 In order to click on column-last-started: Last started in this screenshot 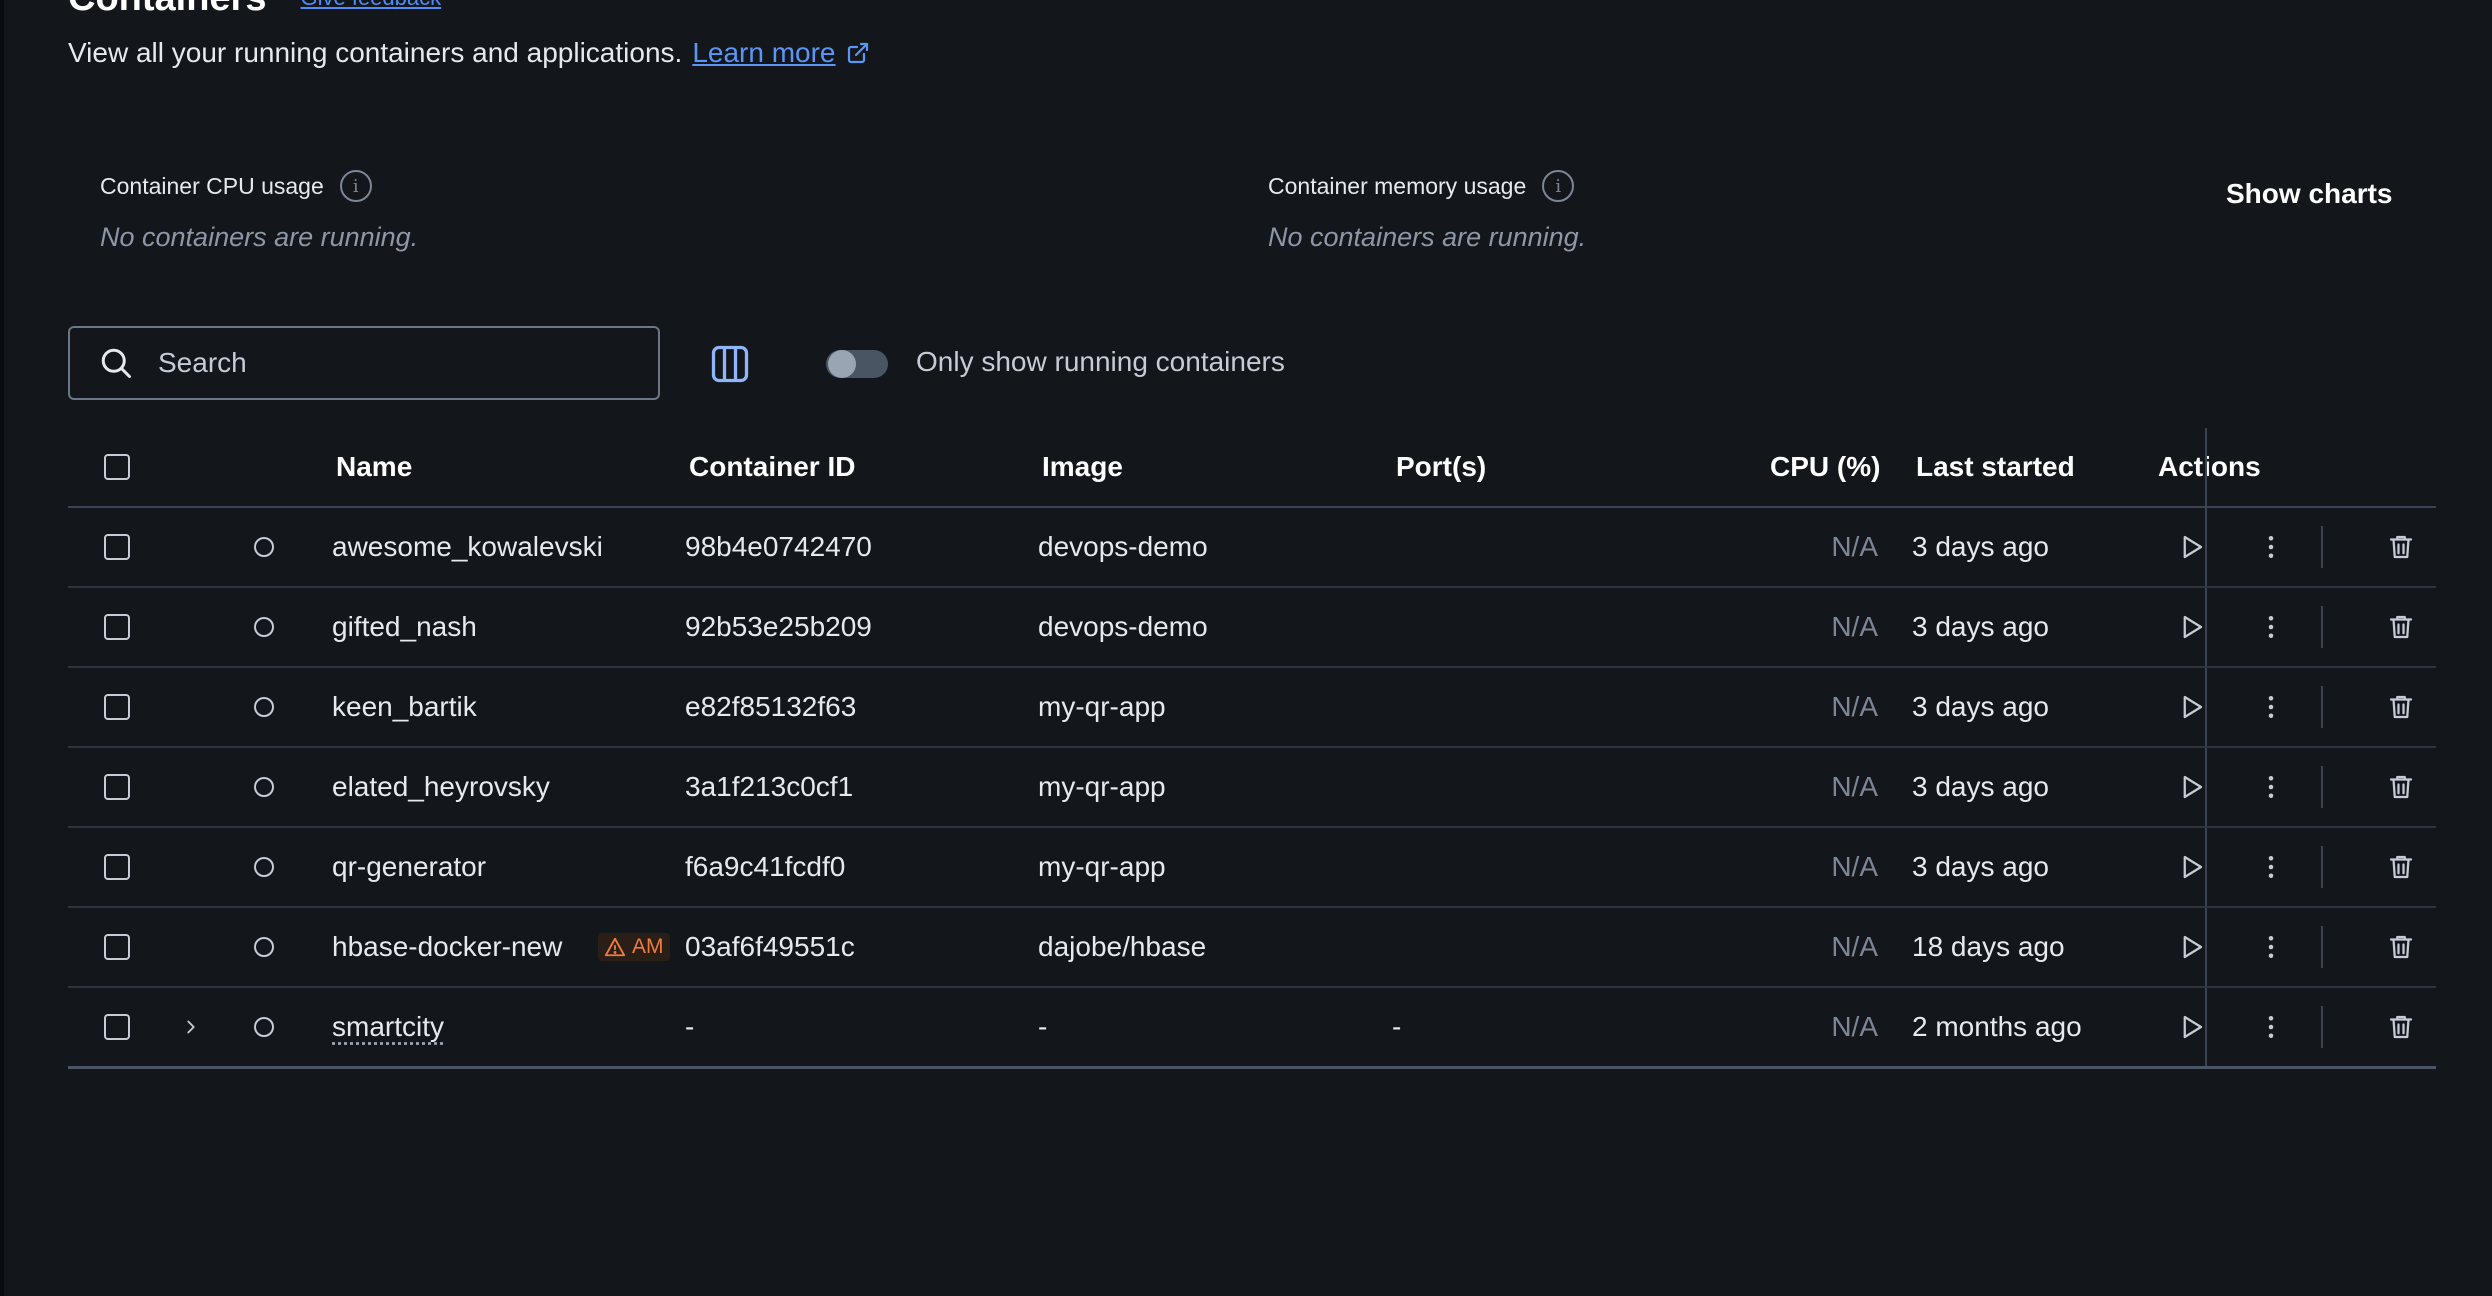, I will do `click(1995, 467)`.